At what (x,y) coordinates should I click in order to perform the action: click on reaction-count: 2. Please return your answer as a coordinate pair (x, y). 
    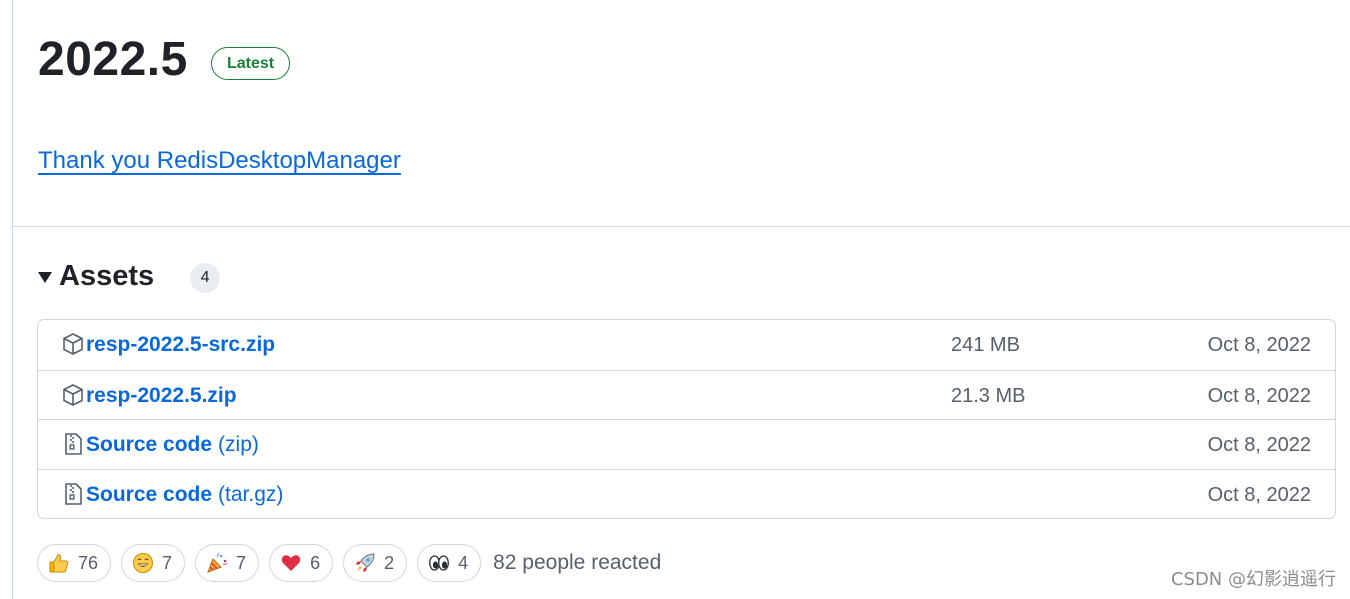
    Looking at the image, I should click on (389, 562).